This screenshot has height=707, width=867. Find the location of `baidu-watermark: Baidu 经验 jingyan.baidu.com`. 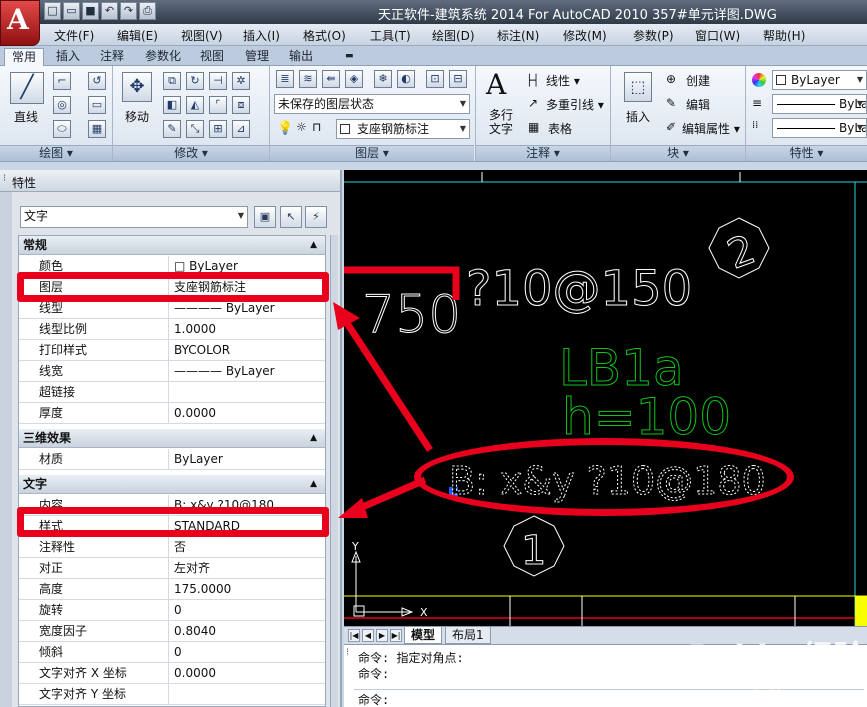

baidu-watermark: Baidu 经验 jingyan.baidu.com is located at coordinates (777, 661).